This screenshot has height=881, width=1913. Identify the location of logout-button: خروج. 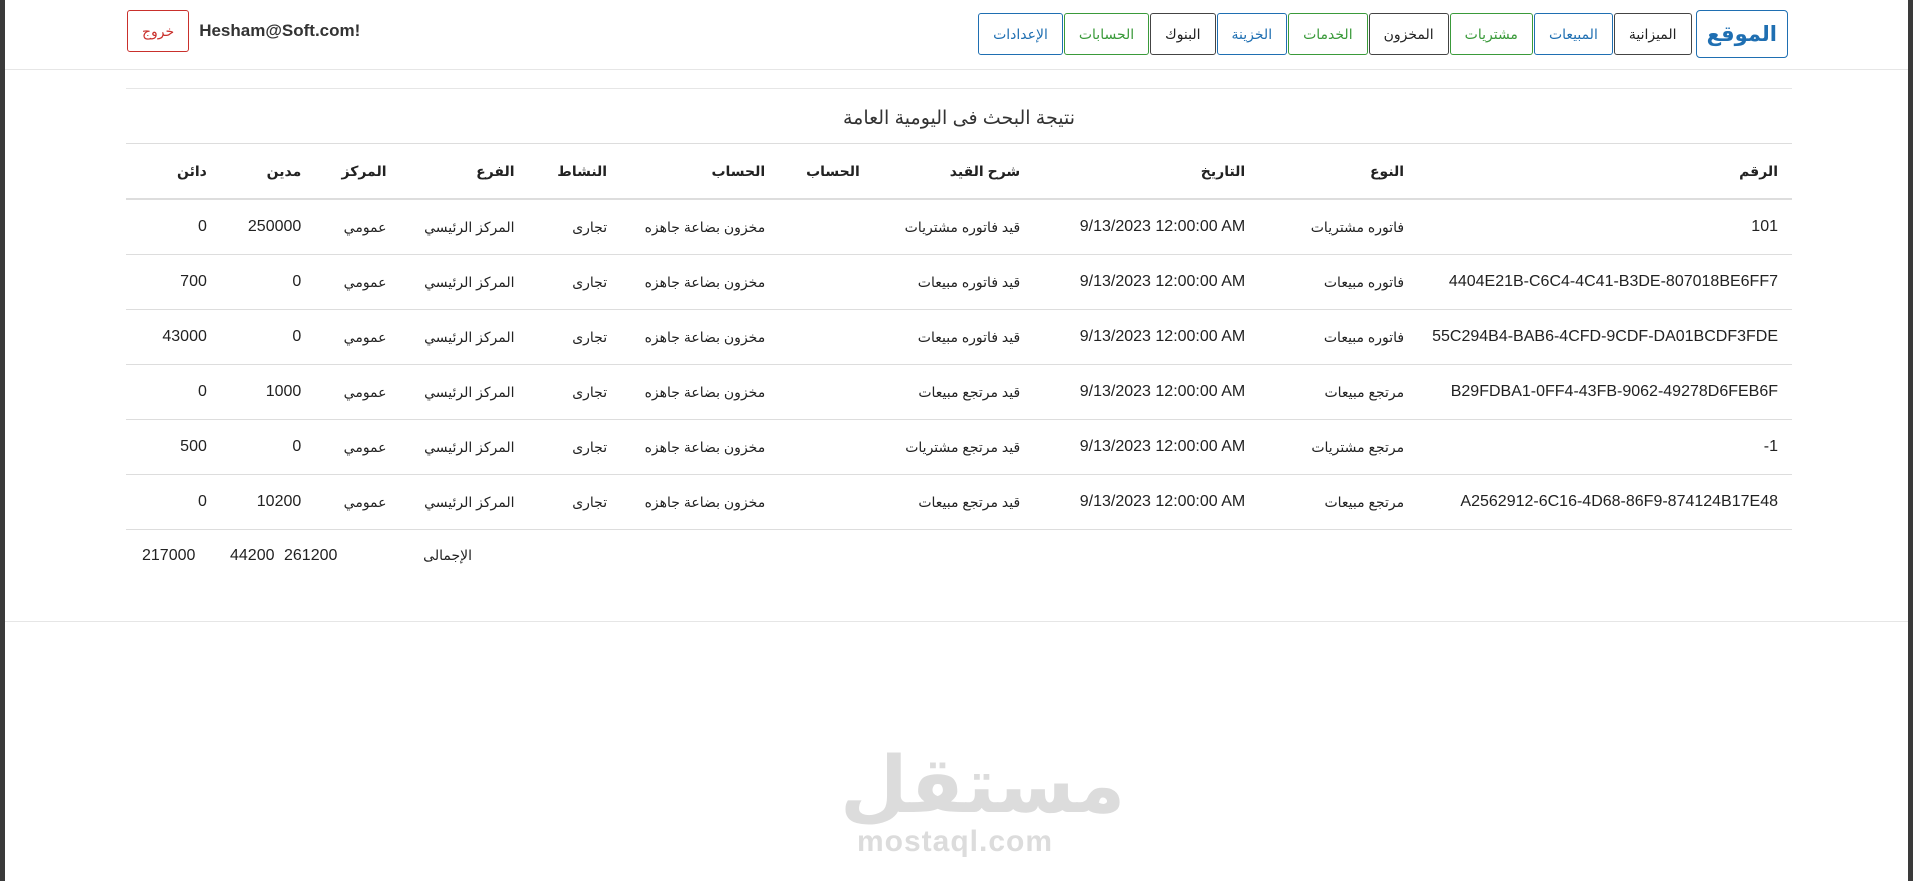
(158, 31).